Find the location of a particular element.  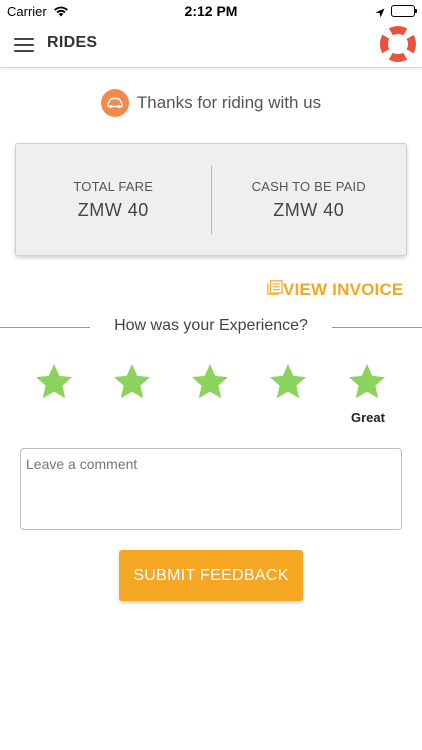

thanks-message: Thanks for riding with us is located at coordinates (229, 102).